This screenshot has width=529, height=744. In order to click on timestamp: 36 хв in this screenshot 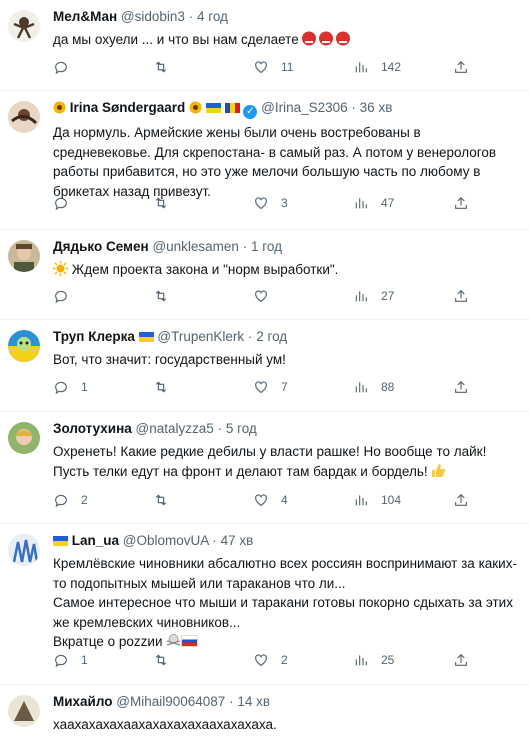, I will do `click(376, 107)`.